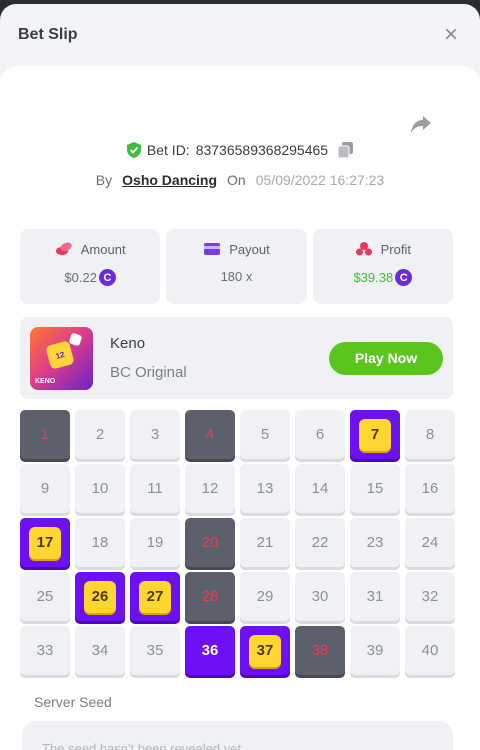  What do you see at coordinates (265, 488) in the screenshot?
I see `keno-cell-13: 13` at bounding box center [265, 488].